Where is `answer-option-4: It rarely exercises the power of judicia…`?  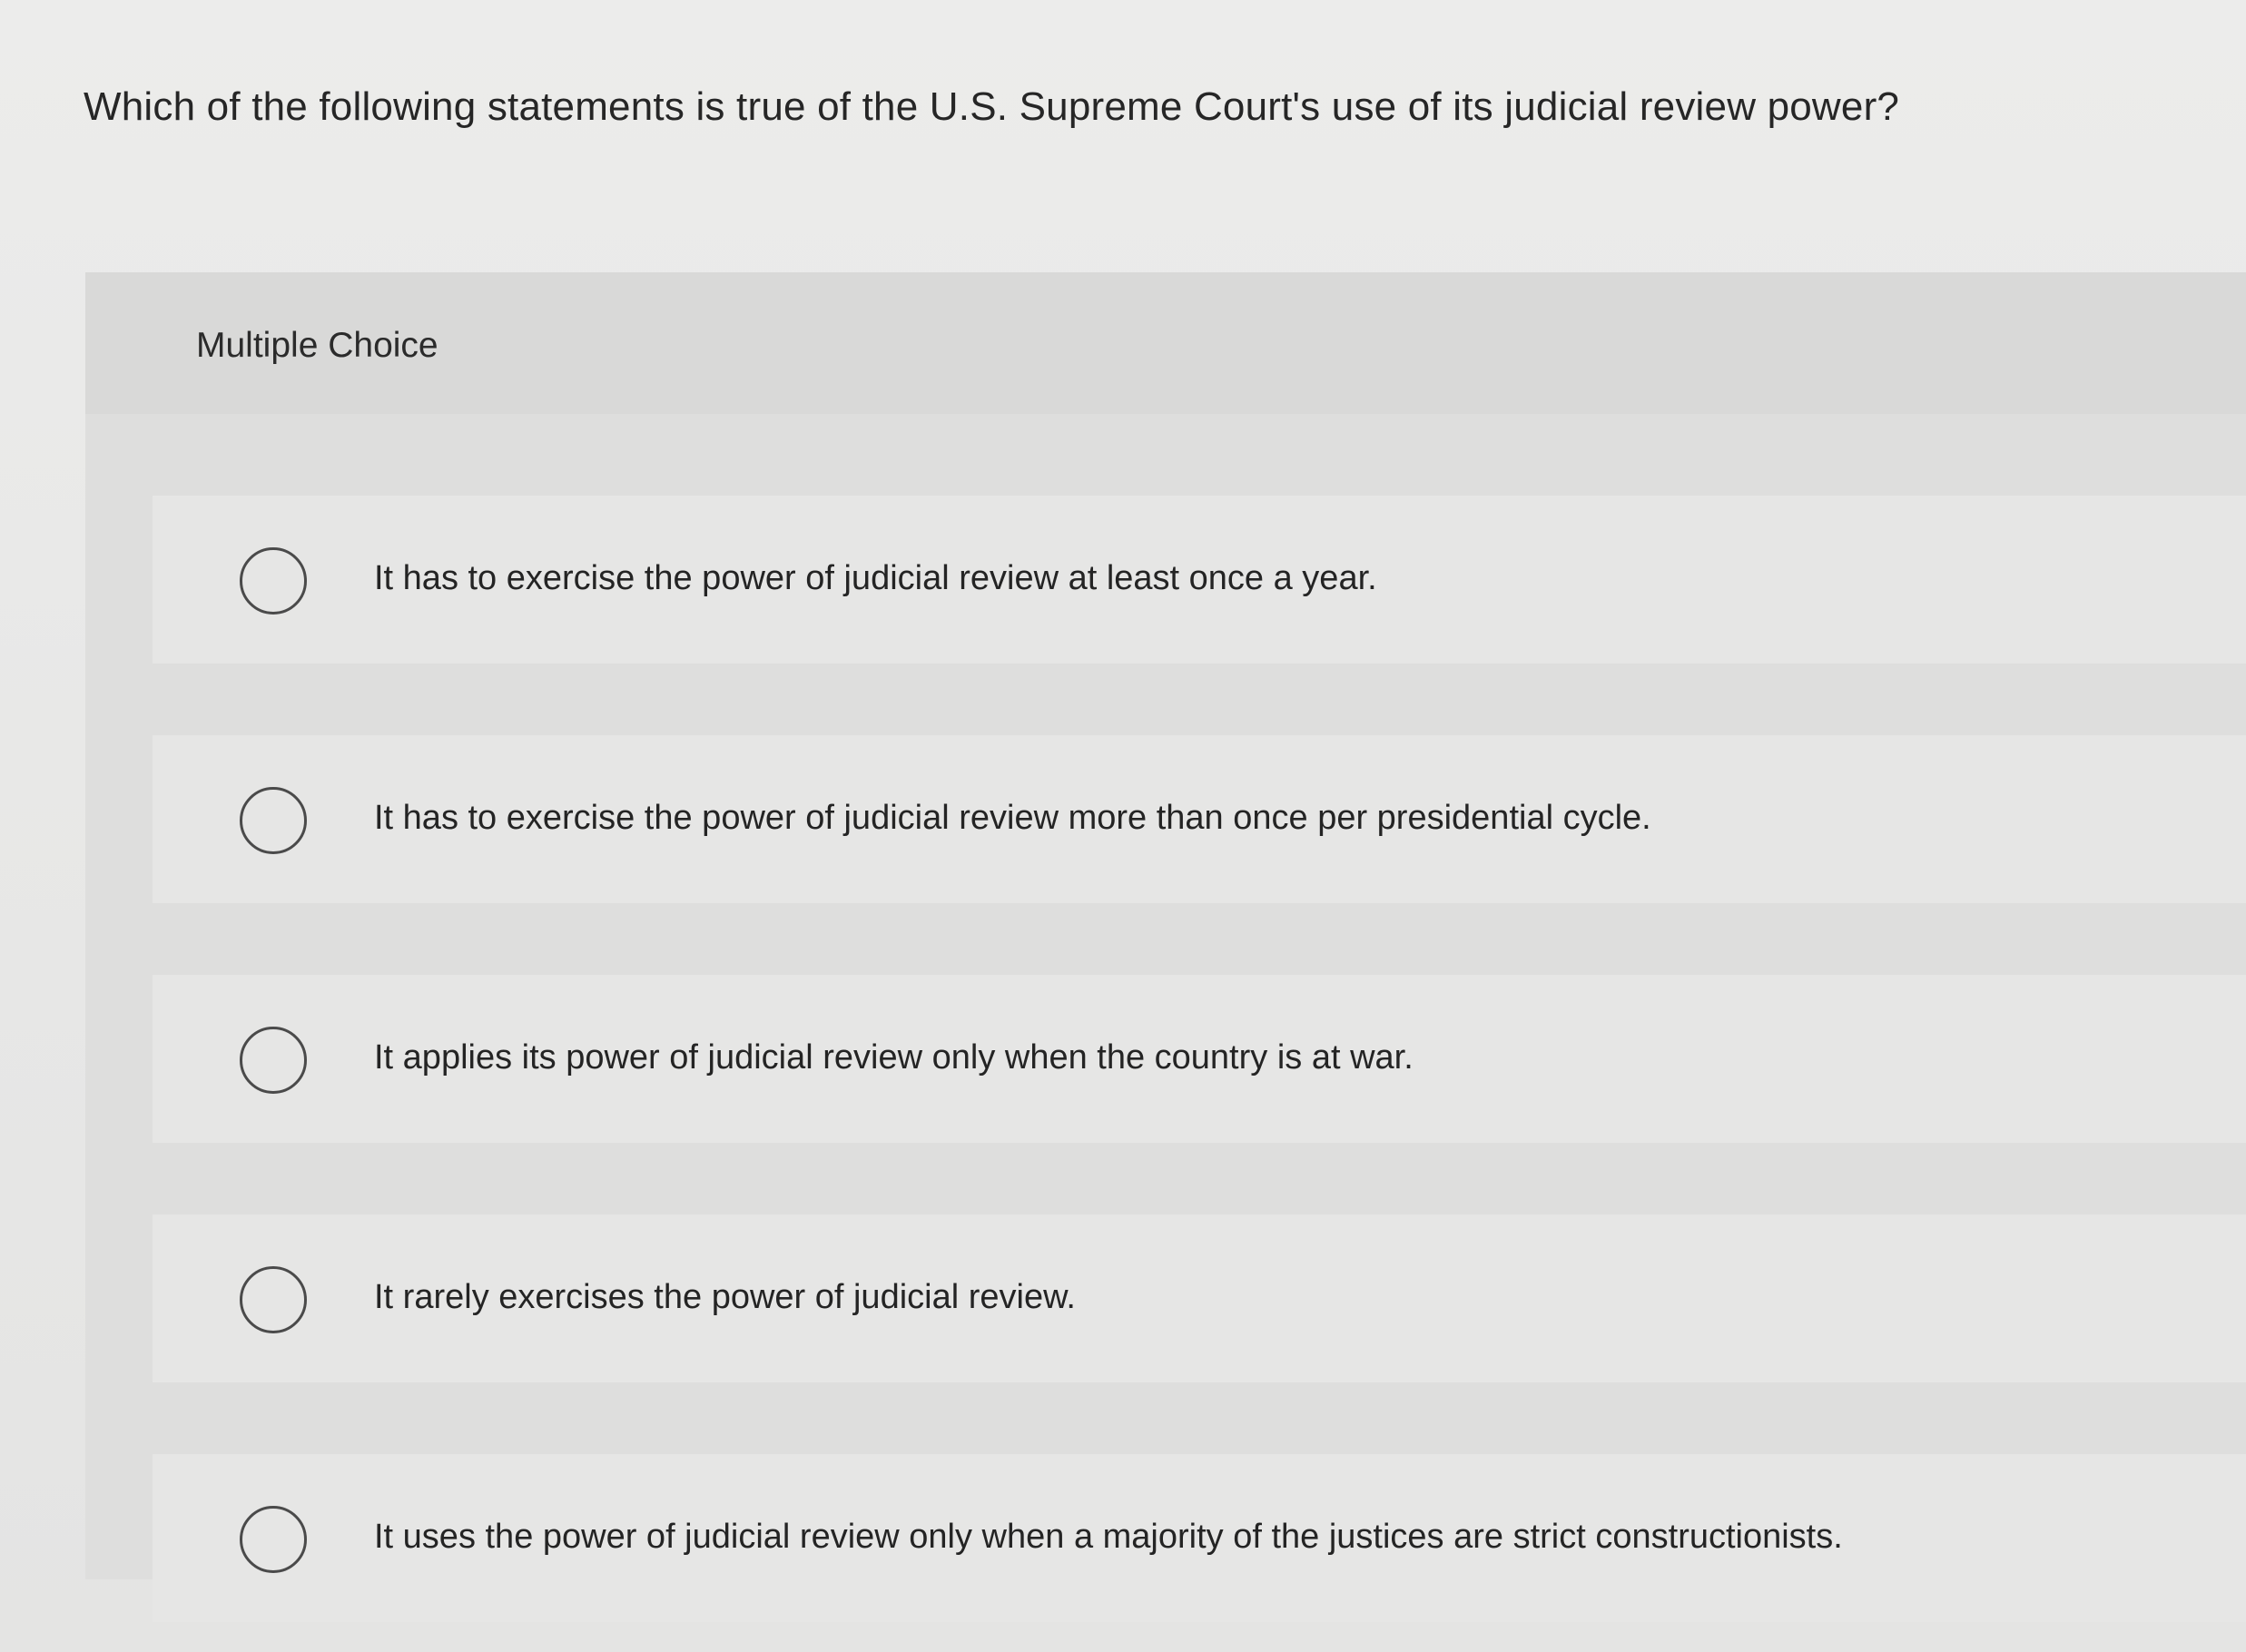 answer-option-4: It rarely exercises the power of judicia… is located at coordinates (1199, 1298).